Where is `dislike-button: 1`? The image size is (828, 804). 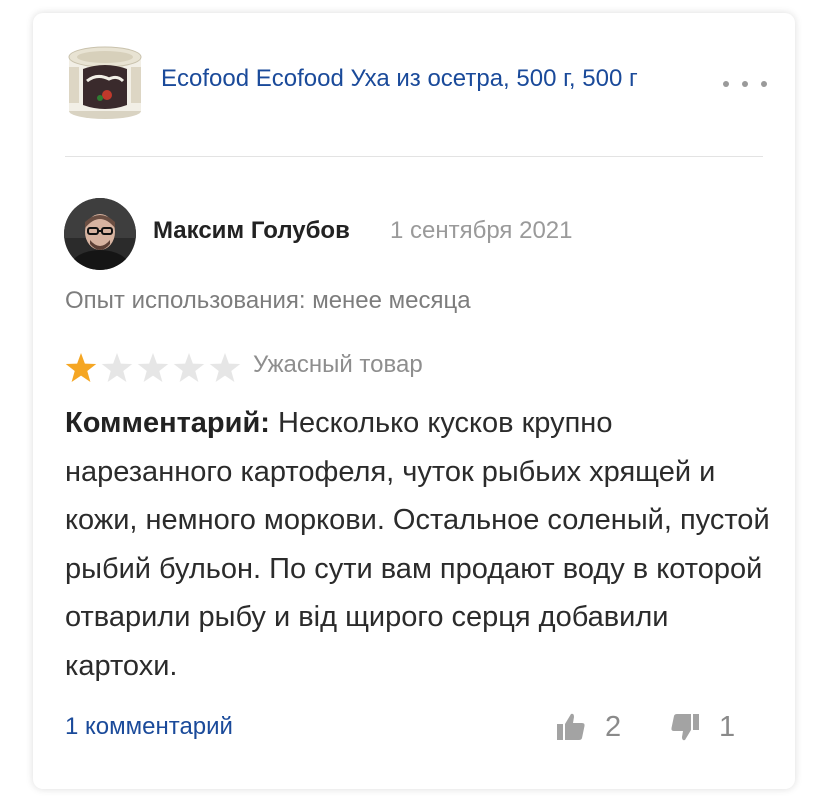 dislike-button: 1 is located at coordinates (702, 727).